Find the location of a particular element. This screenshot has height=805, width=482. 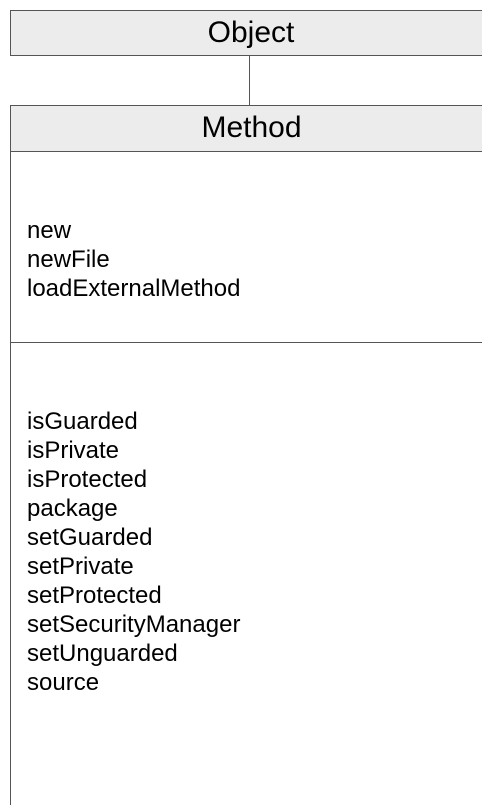

parent-class-box: Object is located at coordinates (246, 33).